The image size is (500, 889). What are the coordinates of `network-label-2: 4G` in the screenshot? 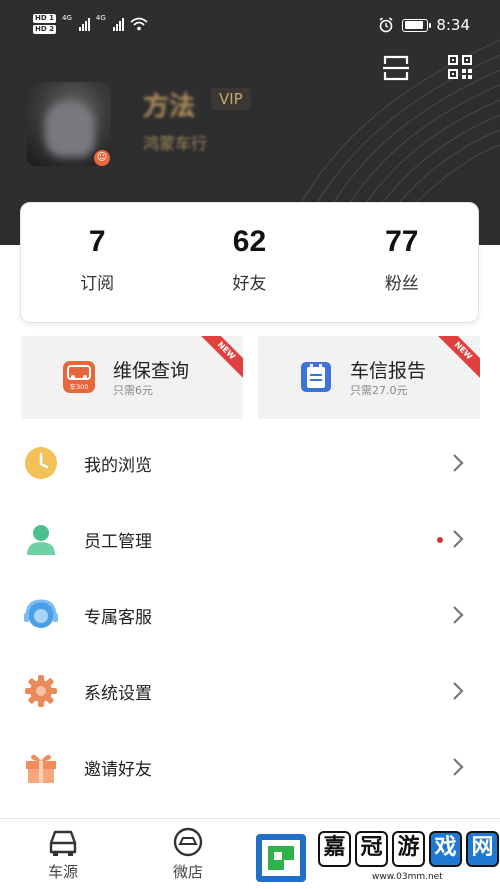 It's located at (100, 18).